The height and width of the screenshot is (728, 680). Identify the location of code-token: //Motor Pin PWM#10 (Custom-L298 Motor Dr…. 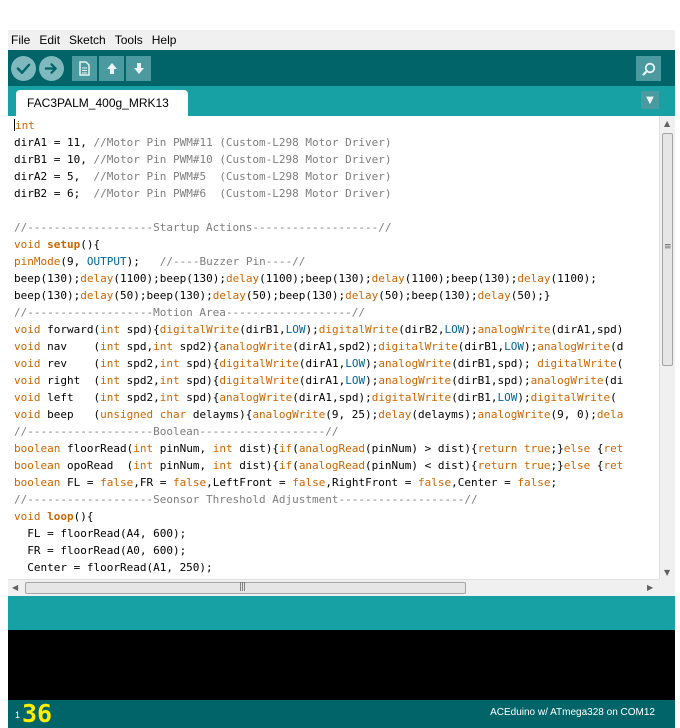
(242, 159).